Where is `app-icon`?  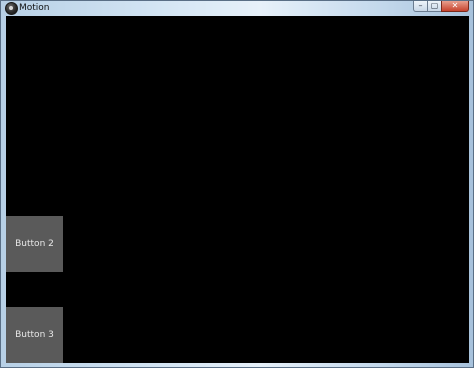
app-icon is located at coordinates (11, 8).